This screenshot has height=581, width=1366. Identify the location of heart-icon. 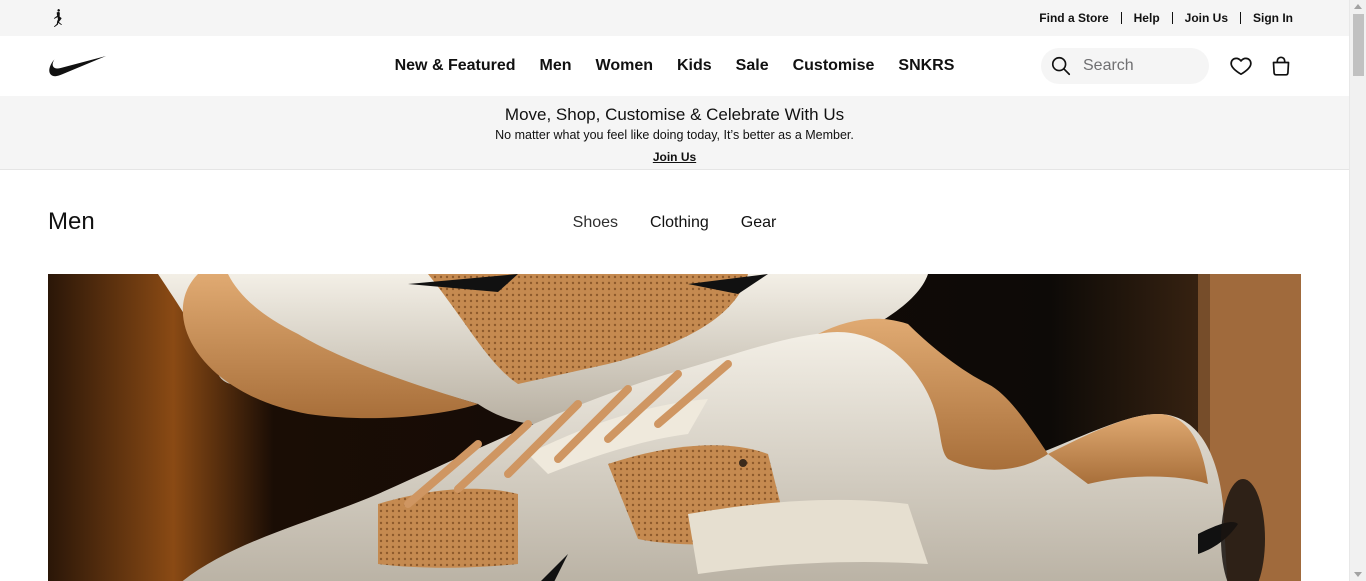
(1241, 66).